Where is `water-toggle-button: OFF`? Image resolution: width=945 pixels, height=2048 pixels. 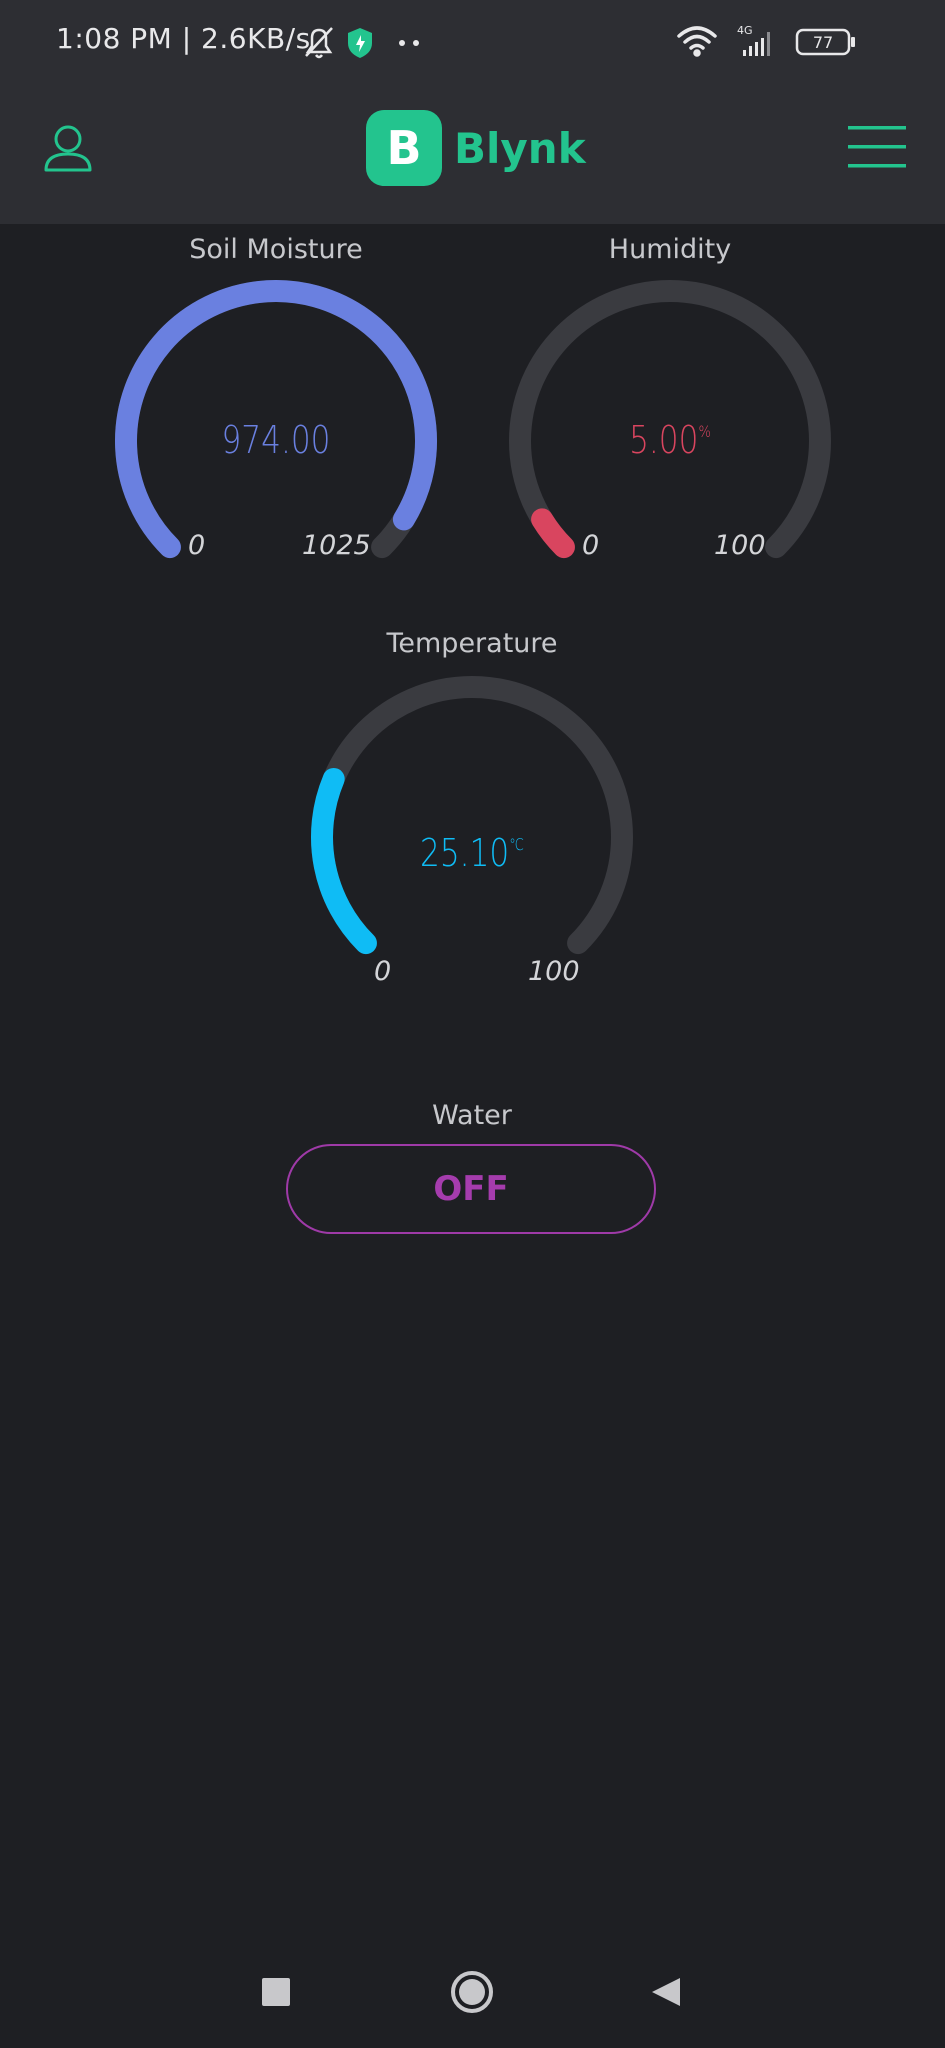
water-toggle-button: OFF is located at coordinates (471, 1189).